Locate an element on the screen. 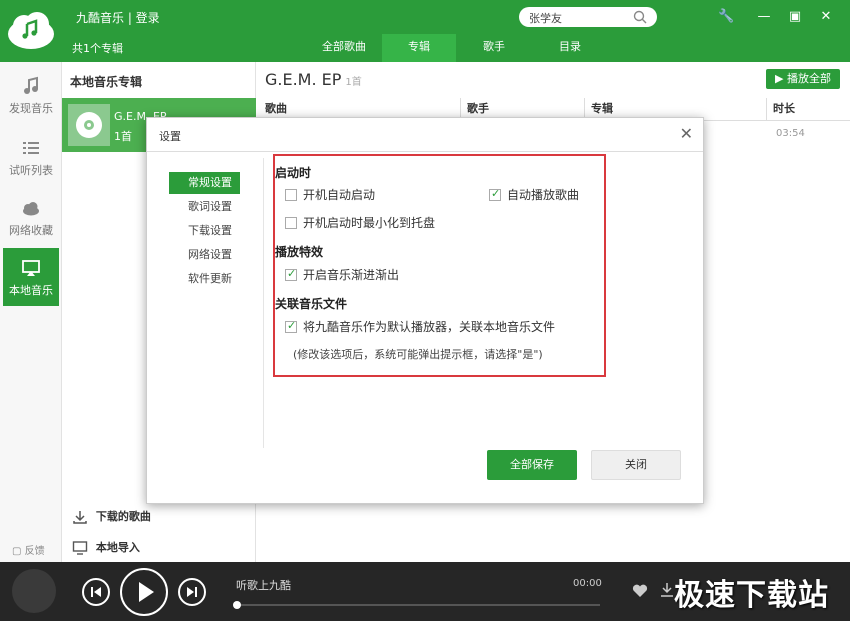  progress-bar is located at coordinates (418, 605).